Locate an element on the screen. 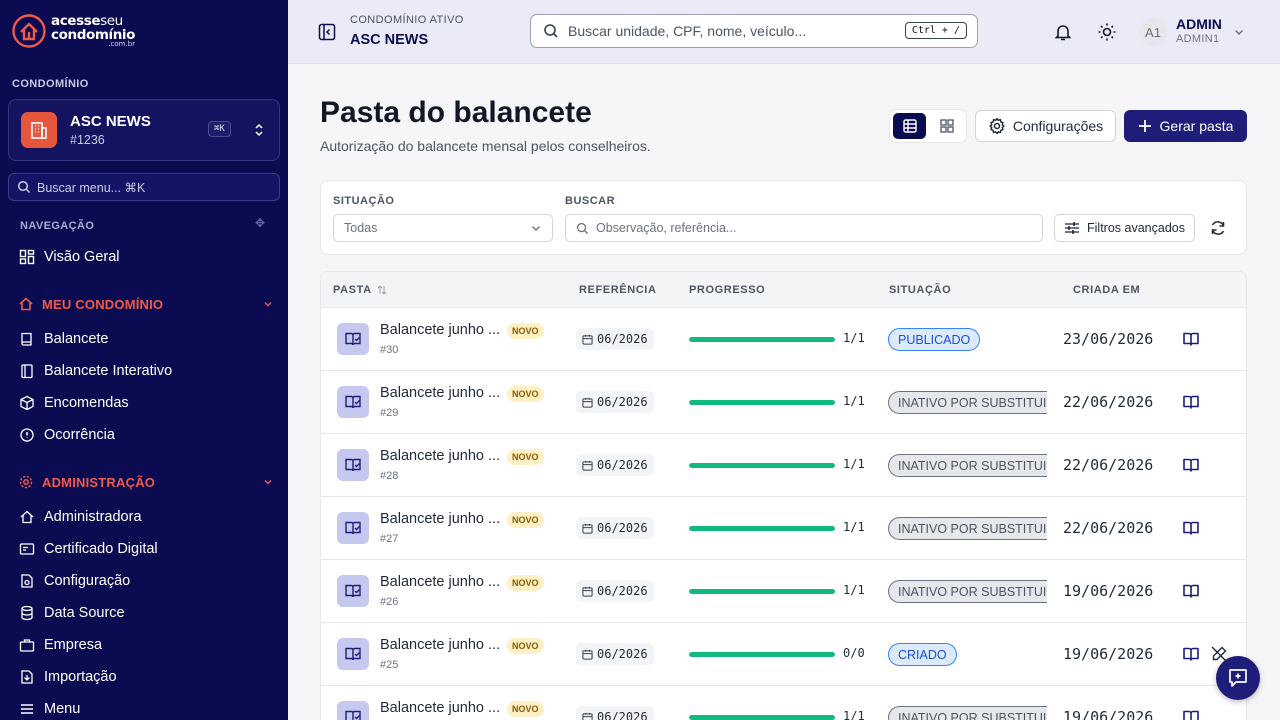 This screenshot has width=1280, height=720. grid-icon is located at coordinates (27, 257).